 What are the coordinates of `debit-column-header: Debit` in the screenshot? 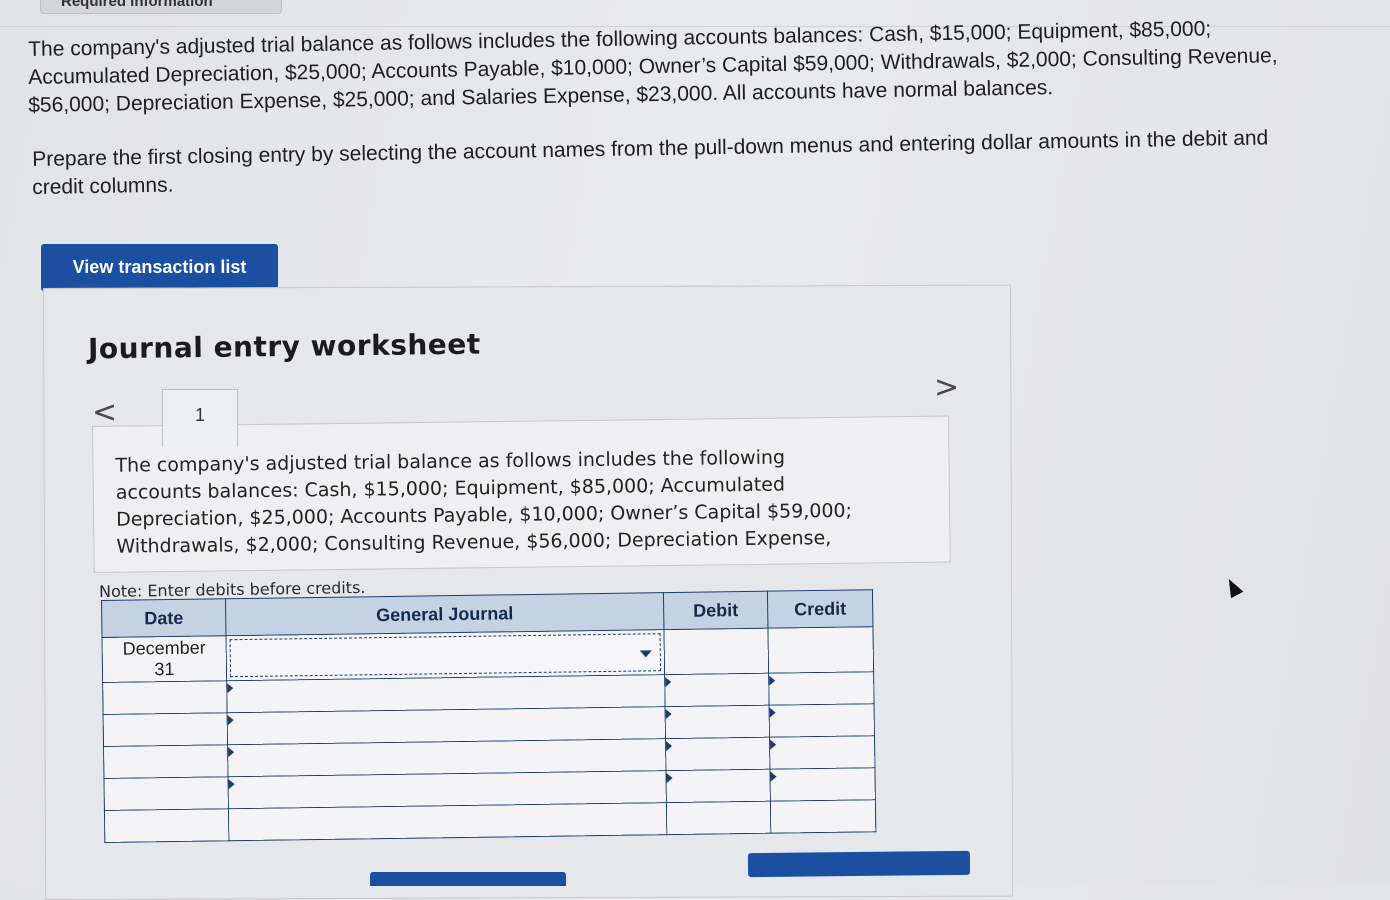 It's located at (715, 610).